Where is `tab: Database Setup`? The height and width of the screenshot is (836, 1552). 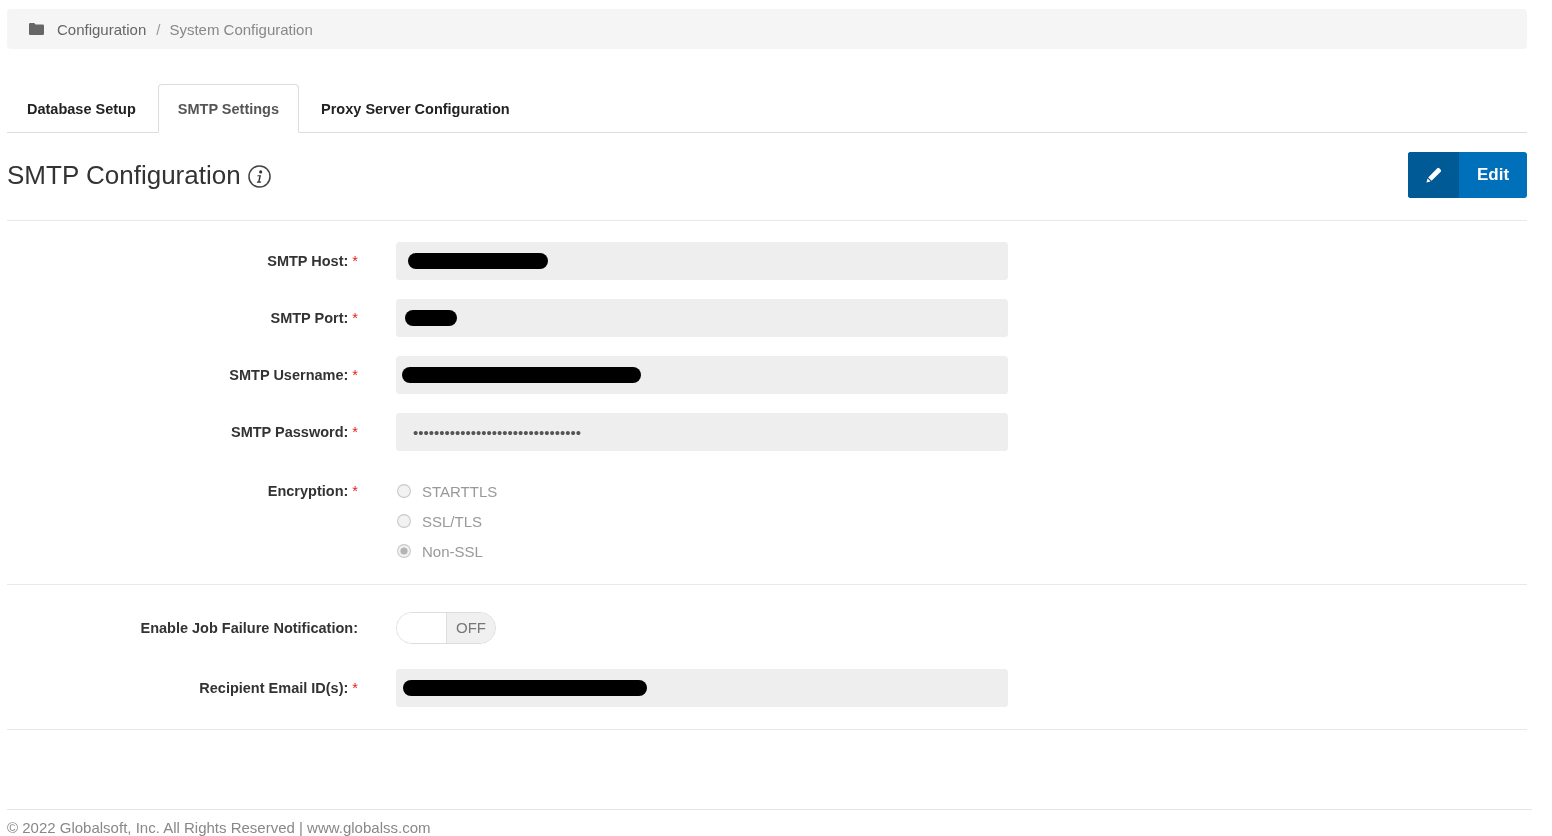 tab: Database Setup is located at coordinates (81, 108).